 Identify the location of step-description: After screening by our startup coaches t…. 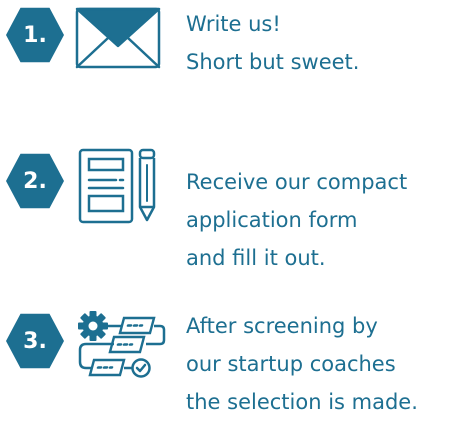
(302, 364).